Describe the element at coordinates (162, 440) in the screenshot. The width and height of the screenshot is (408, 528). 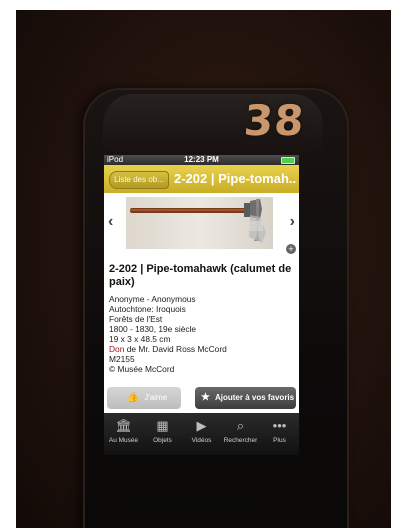
I see `tab-label: Objets` at that location.